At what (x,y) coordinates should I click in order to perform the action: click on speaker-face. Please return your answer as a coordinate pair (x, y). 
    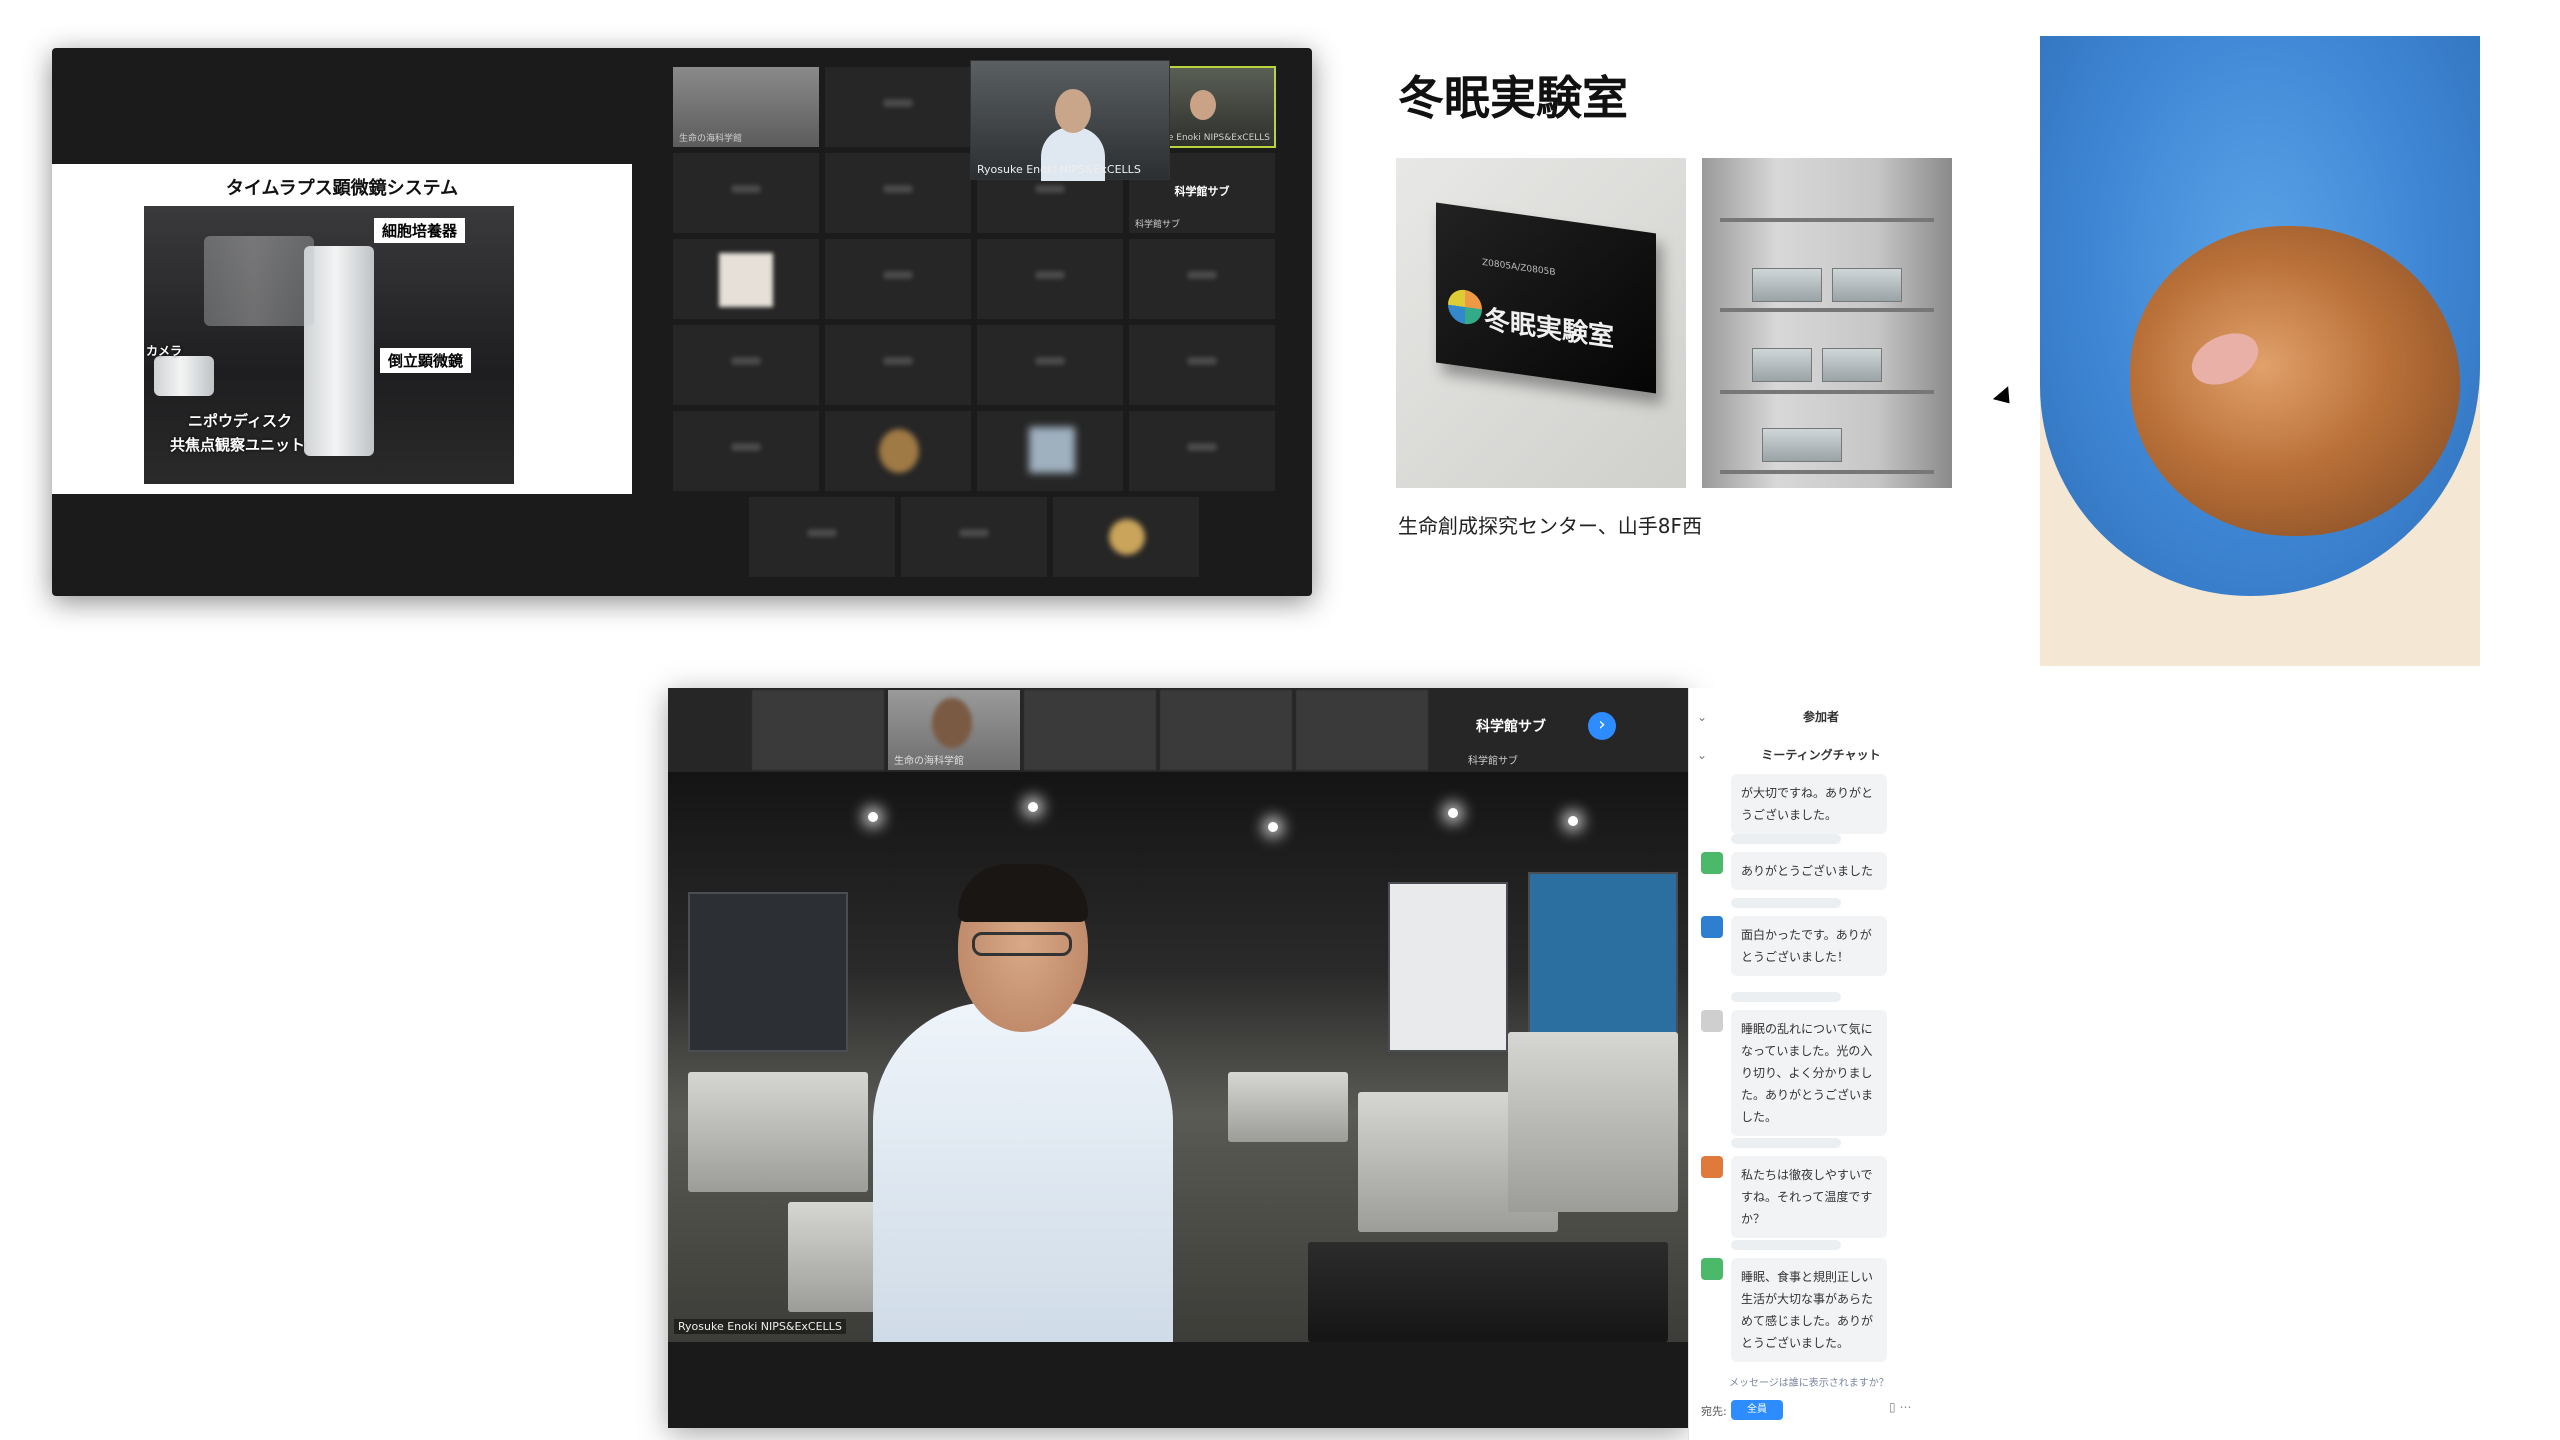
    Looking at the image, I should click on (1203, 105).